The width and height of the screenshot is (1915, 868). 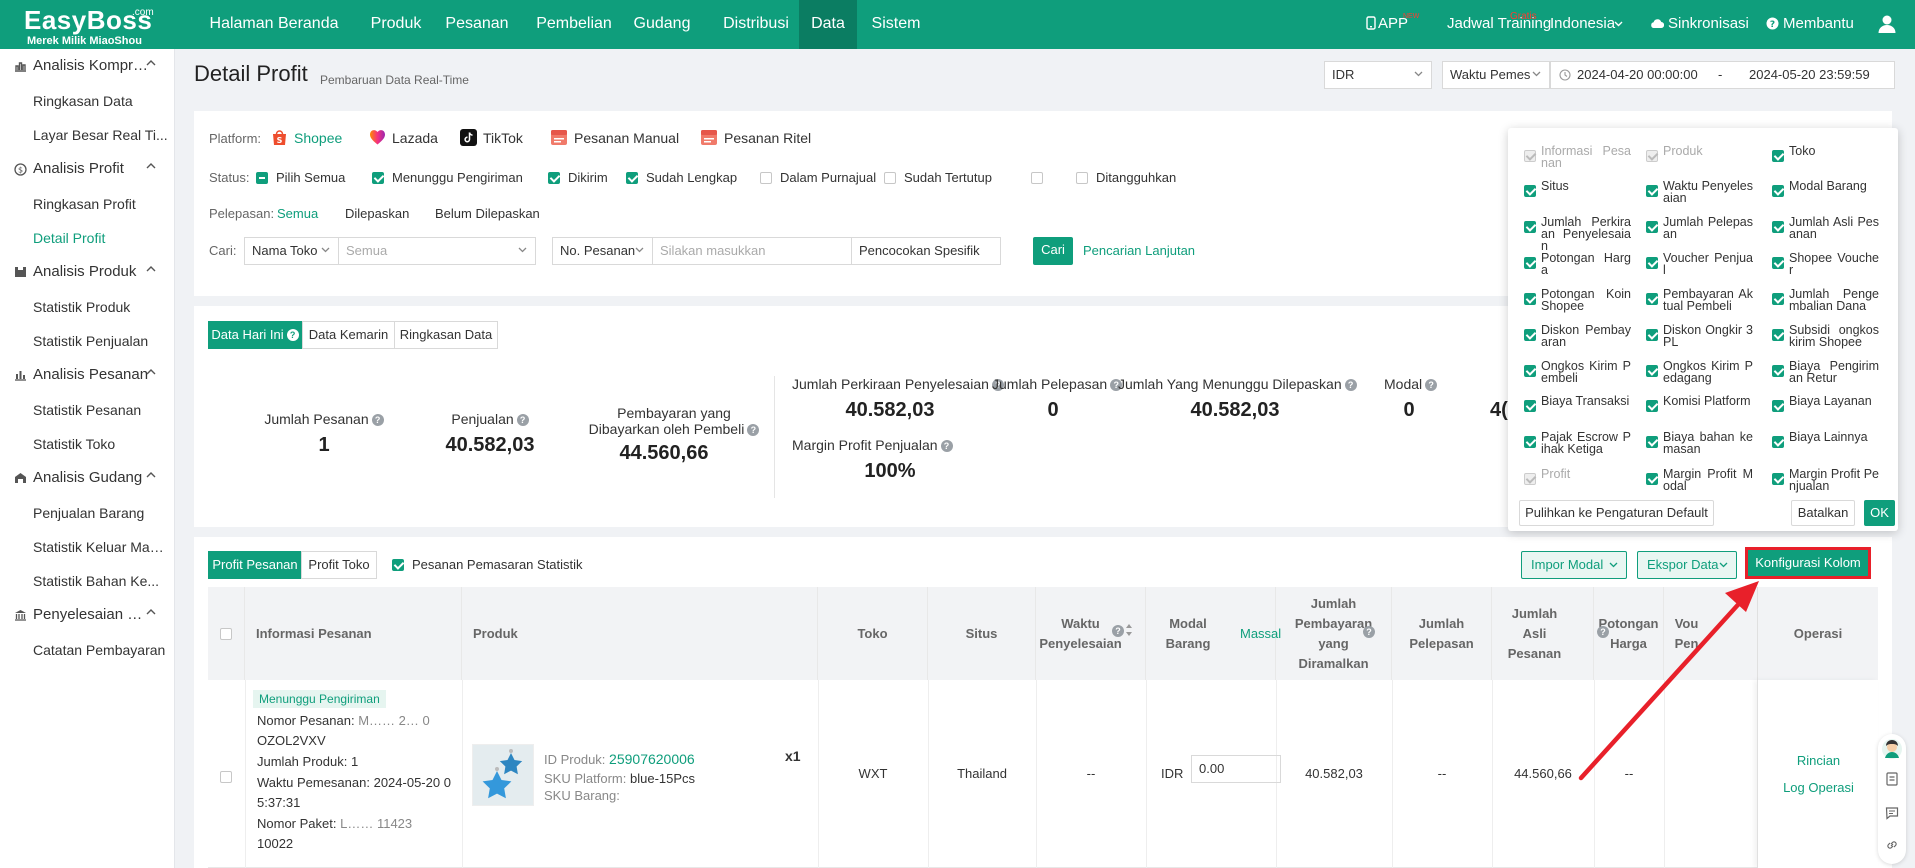 What do you see at coordinates (1586, 186) in the screenshot?
I see `column-option-label-3: Situs` at bounding box center [1586, 186].